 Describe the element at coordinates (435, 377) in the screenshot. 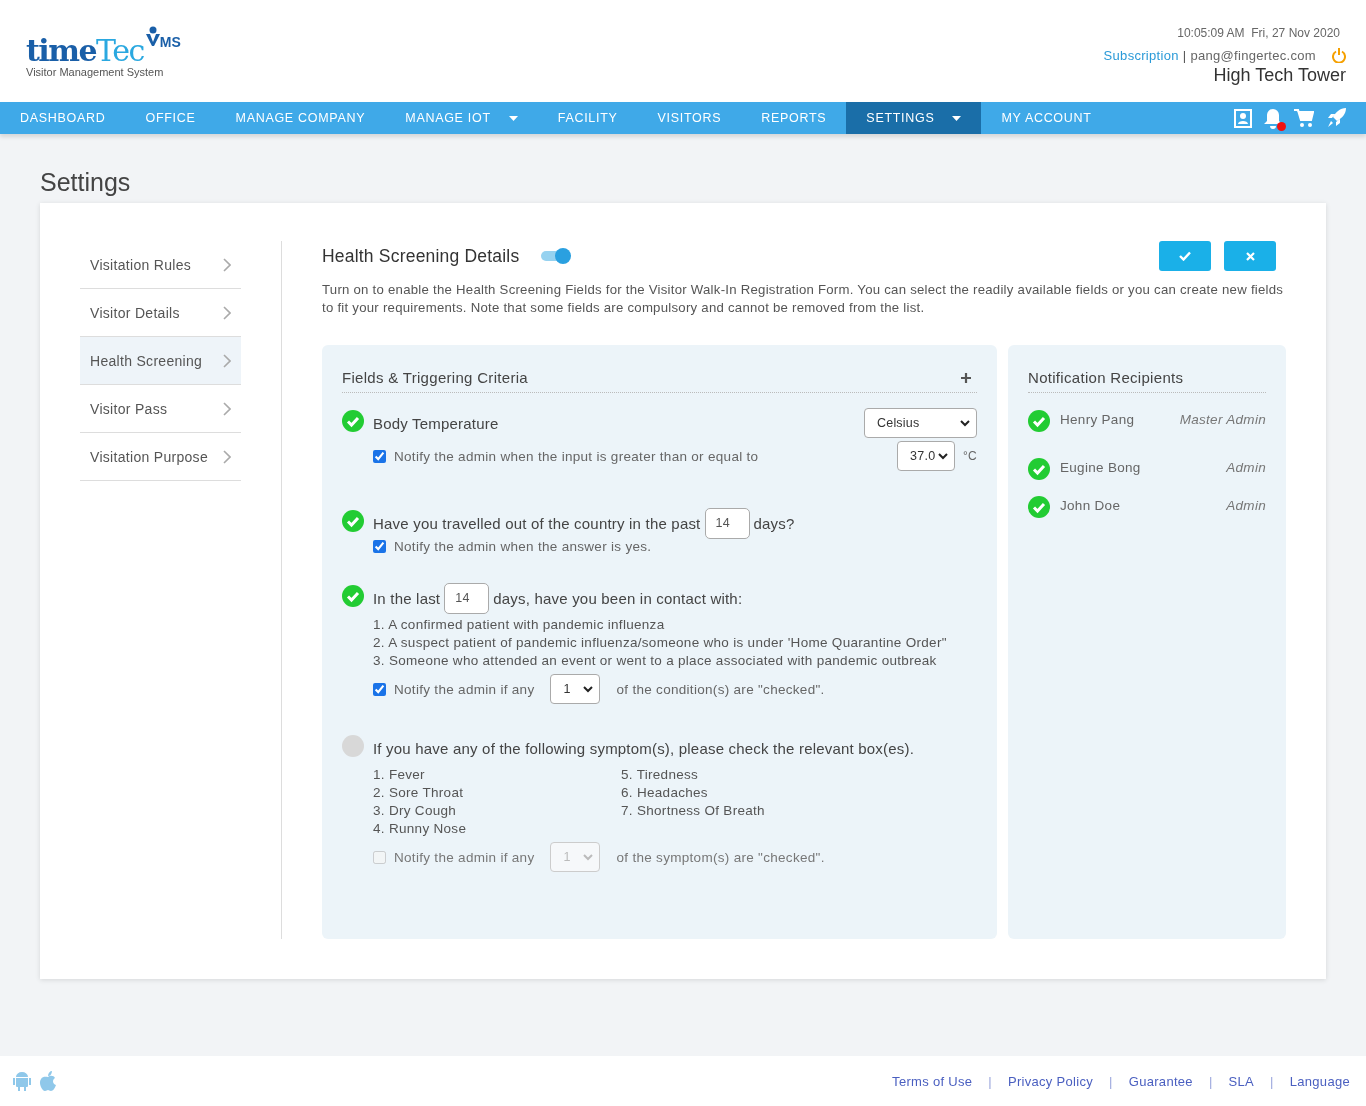

I see `panel-title: Fields & Triggering Criteria` at that location.